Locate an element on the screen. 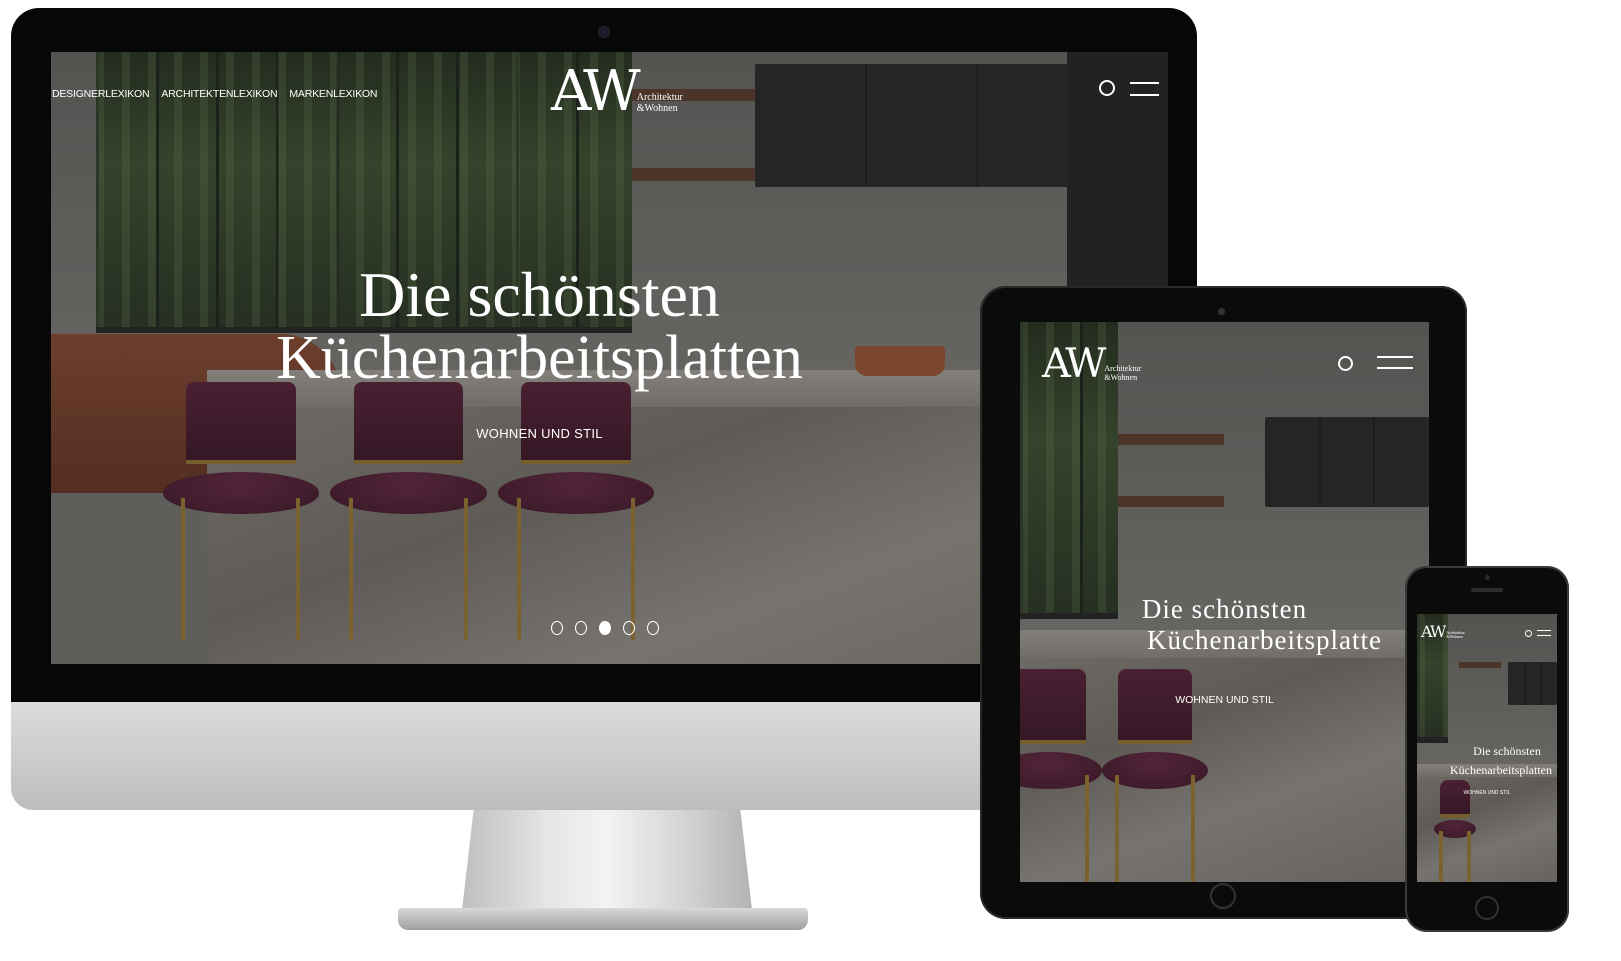 This screenshot has height=961, width=1621. monitor-stand-base is located at coordinates (603, 919).